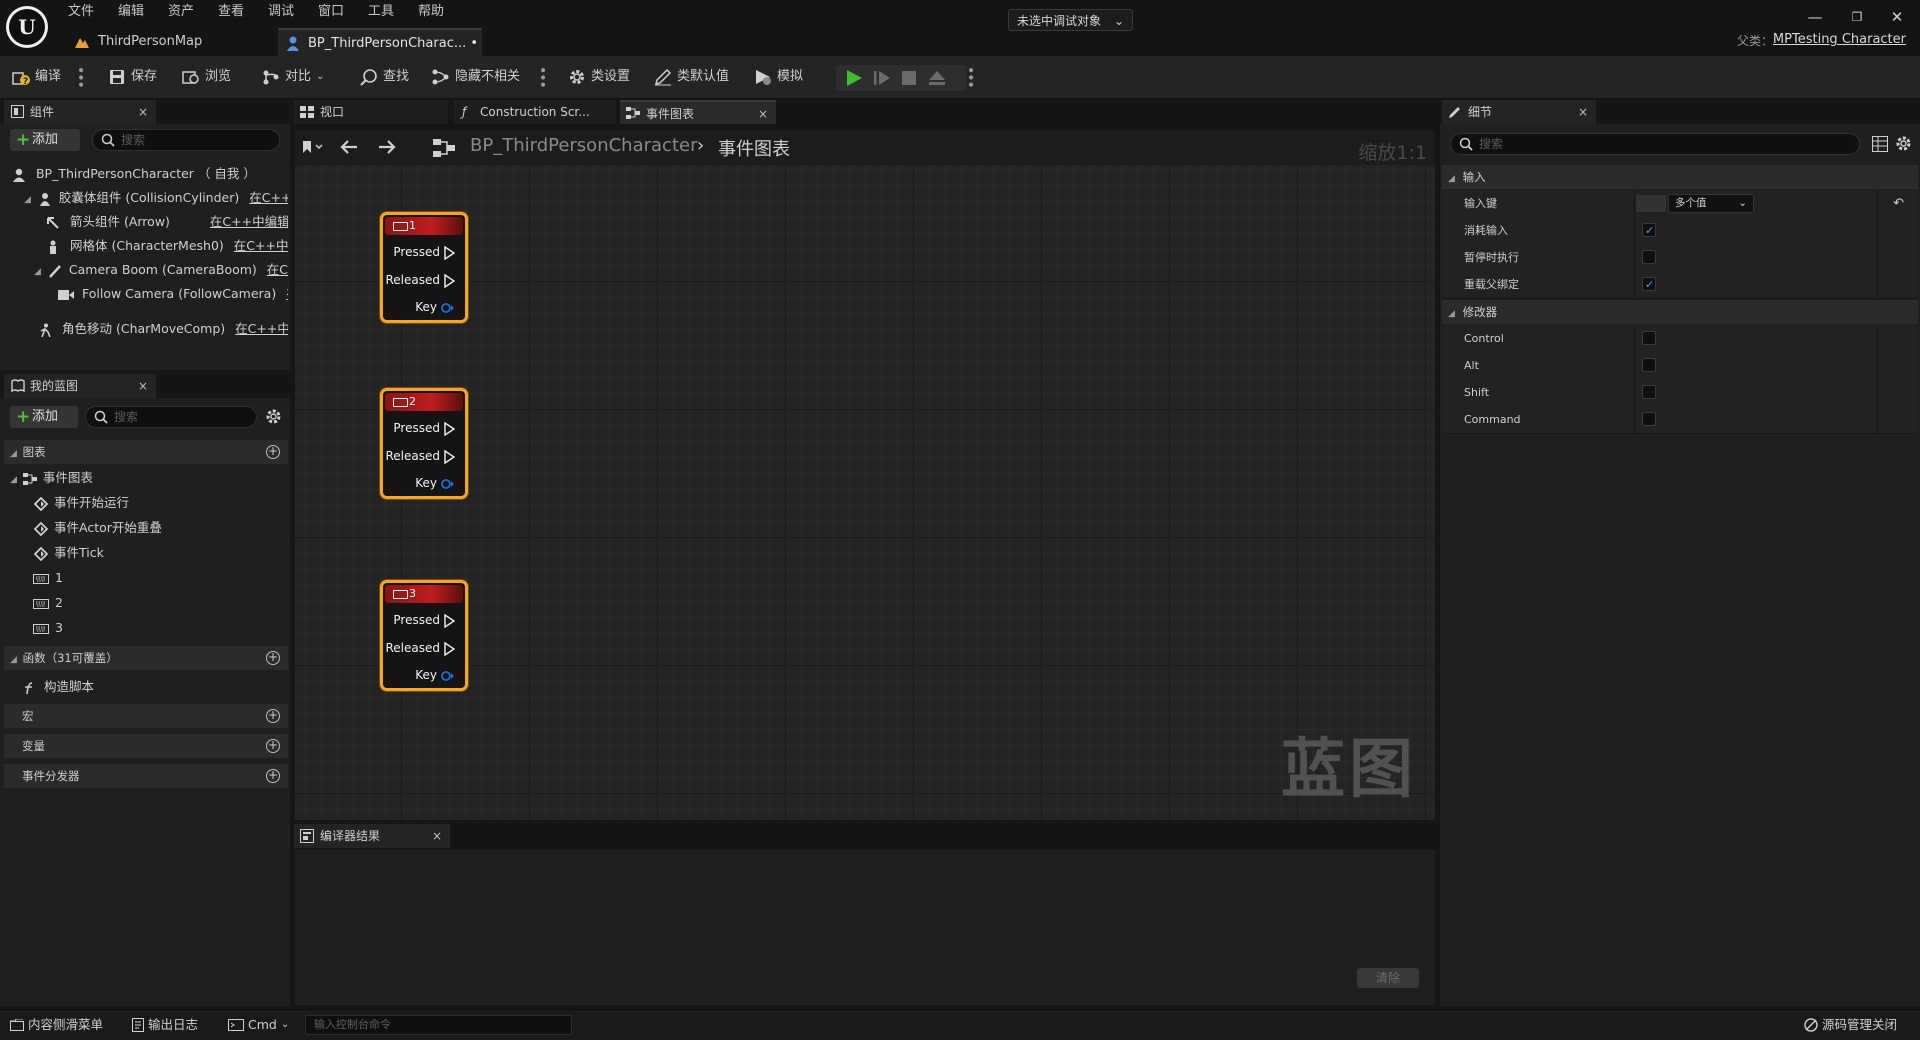  I want to click on key-event-node: 3 Pressed Released Key, so click(424, 635).